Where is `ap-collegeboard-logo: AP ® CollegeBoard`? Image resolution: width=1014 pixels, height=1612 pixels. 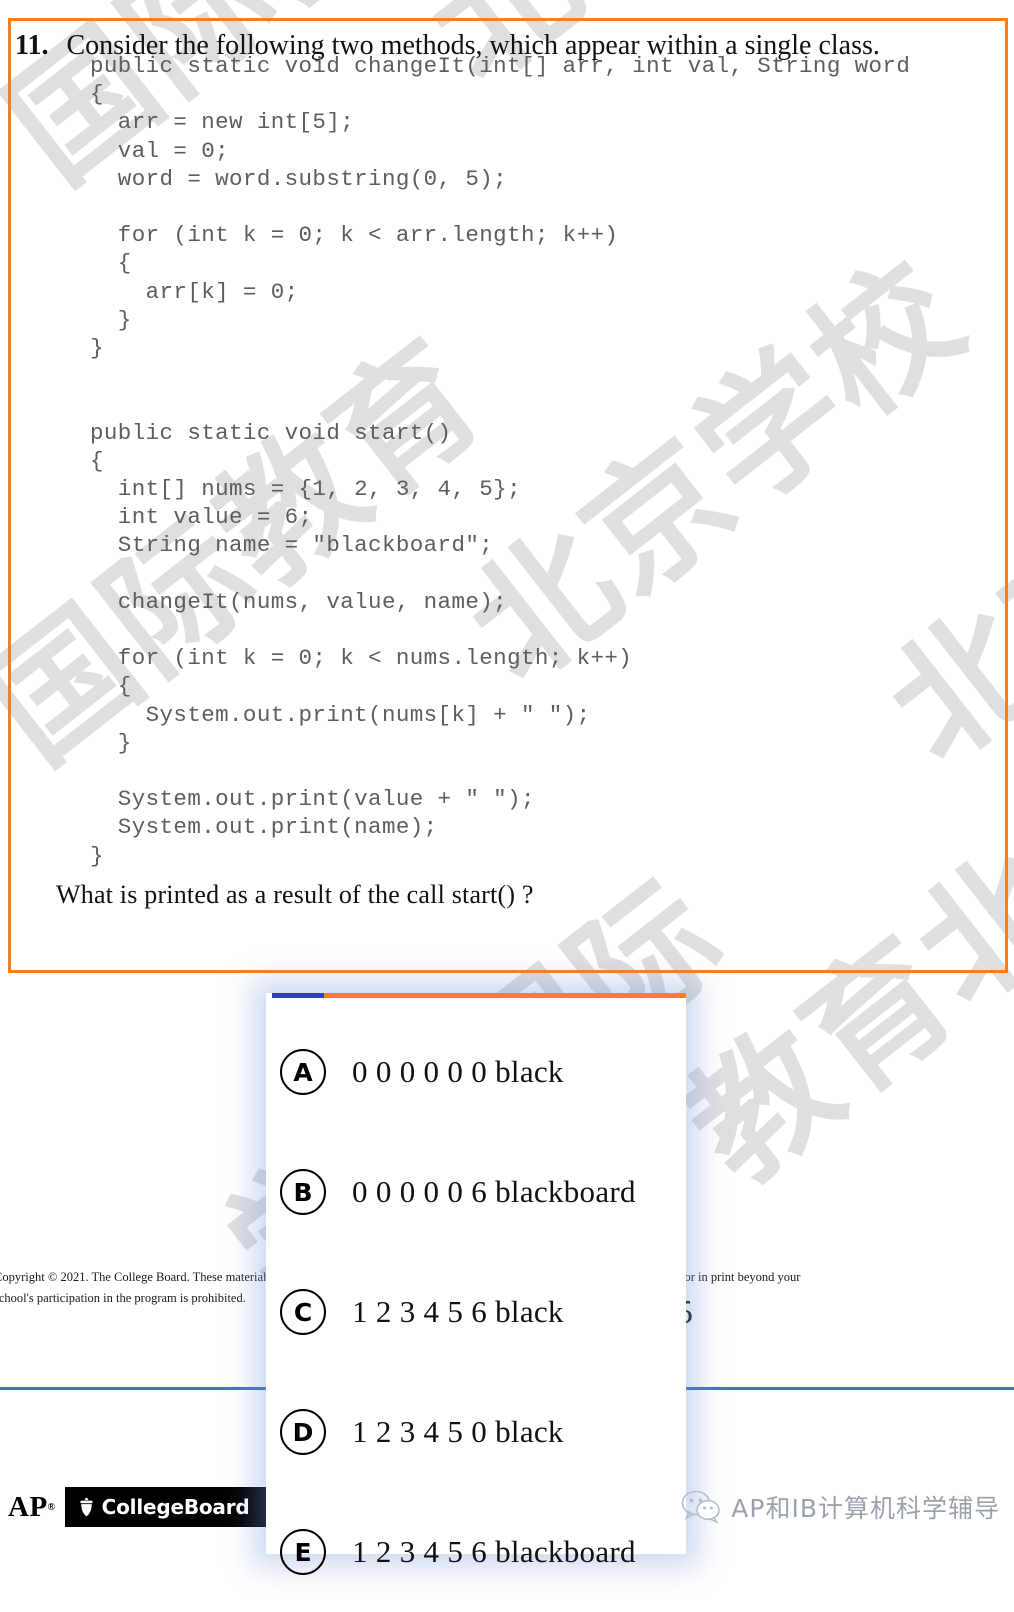
ap-collegeboard-logo: AP ® CollegeBoard is located at coordinates (134, 1507).